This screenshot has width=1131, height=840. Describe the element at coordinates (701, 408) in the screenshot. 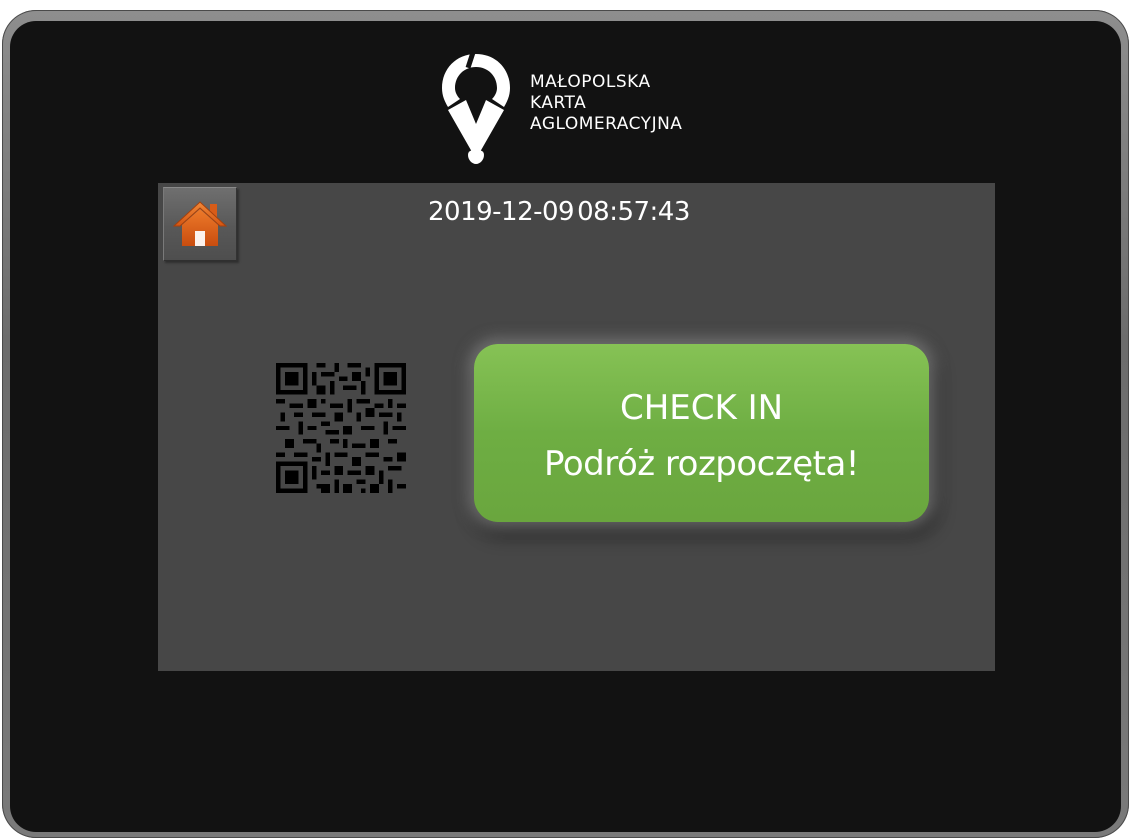

I see `check-in-title: CHECK IN` at that location.